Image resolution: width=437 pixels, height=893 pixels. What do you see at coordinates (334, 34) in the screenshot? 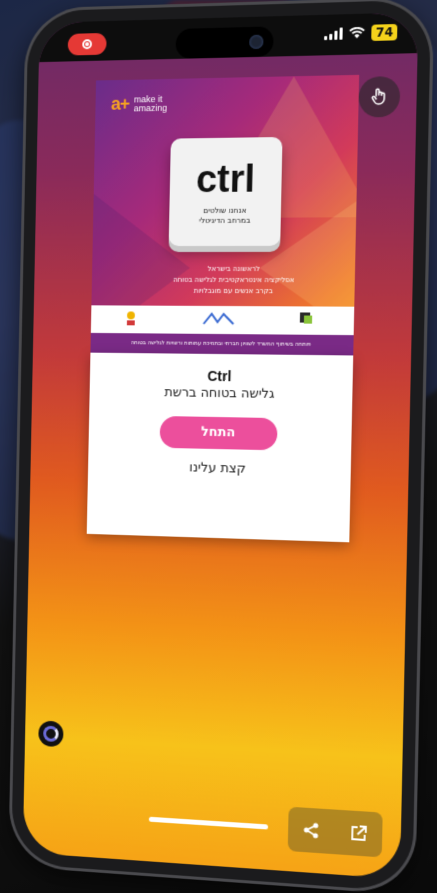
I see `signal-icon` at bounding box center [334, 34].